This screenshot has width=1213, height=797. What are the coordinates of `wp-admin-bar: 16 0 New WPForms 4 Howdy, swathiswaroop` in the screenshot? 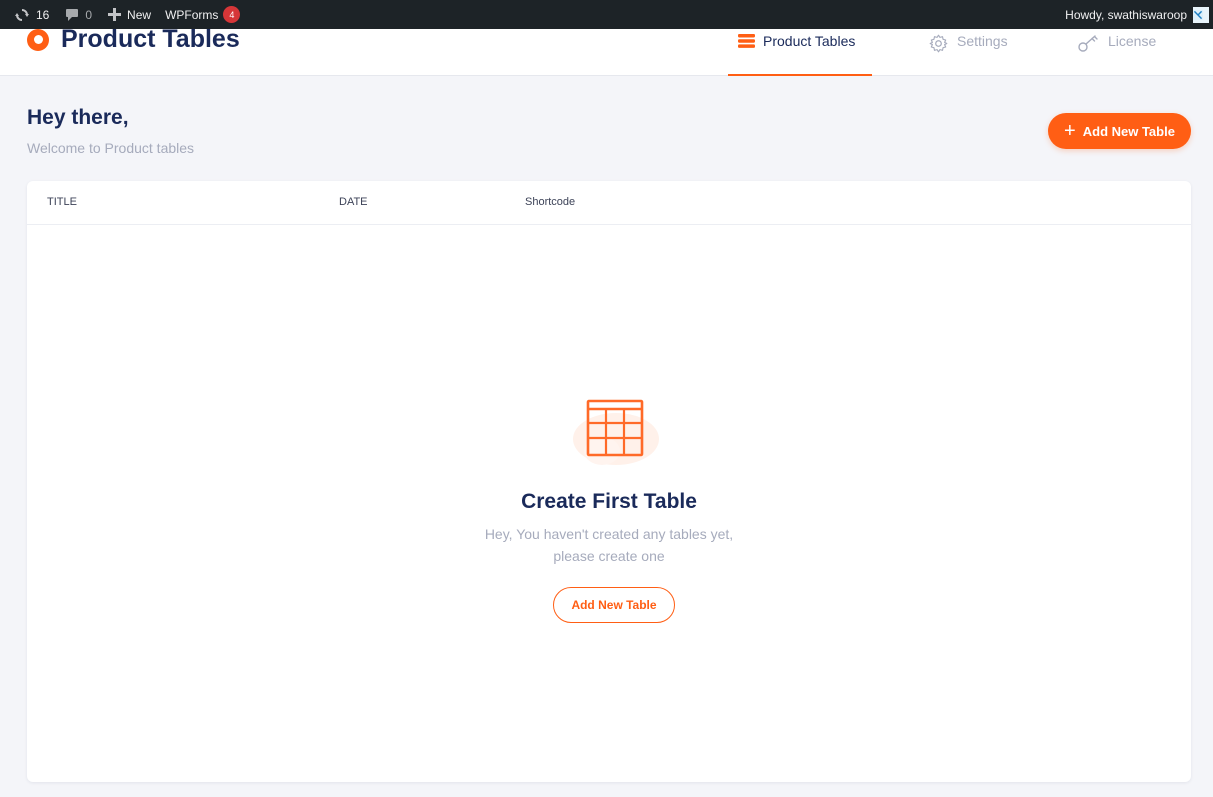 It's located at (606, 14).